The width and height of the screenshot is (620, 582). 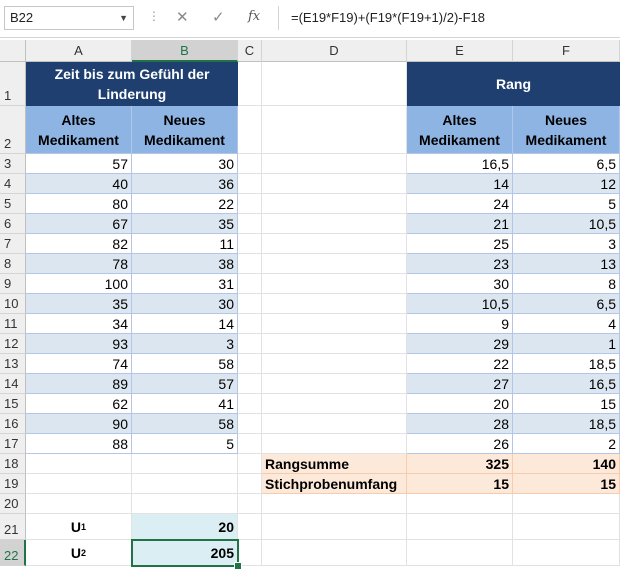 What do you see at coordinates (566, 464) in the screenshot?
I see `summary-value-f: 140` at bounding box center [566, 464].